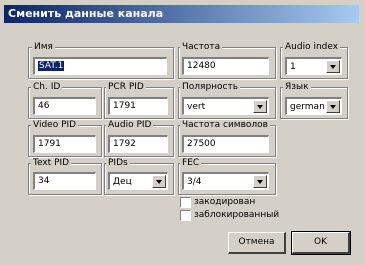 This screenshot has width=365, height=265. Describe the element at coordinates (185, 215) in the screenshot. I see `locked-checkbox` at that location.